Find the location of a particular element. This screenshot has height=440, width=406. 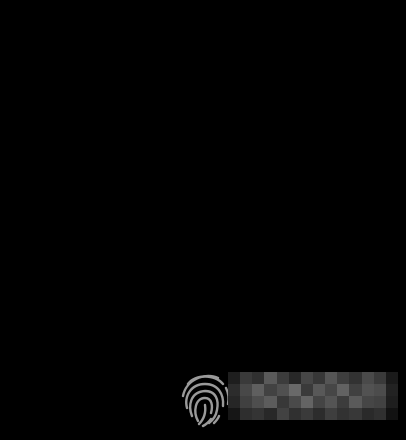

fingerprint-unlock-area is located at coordinates (288, 397).